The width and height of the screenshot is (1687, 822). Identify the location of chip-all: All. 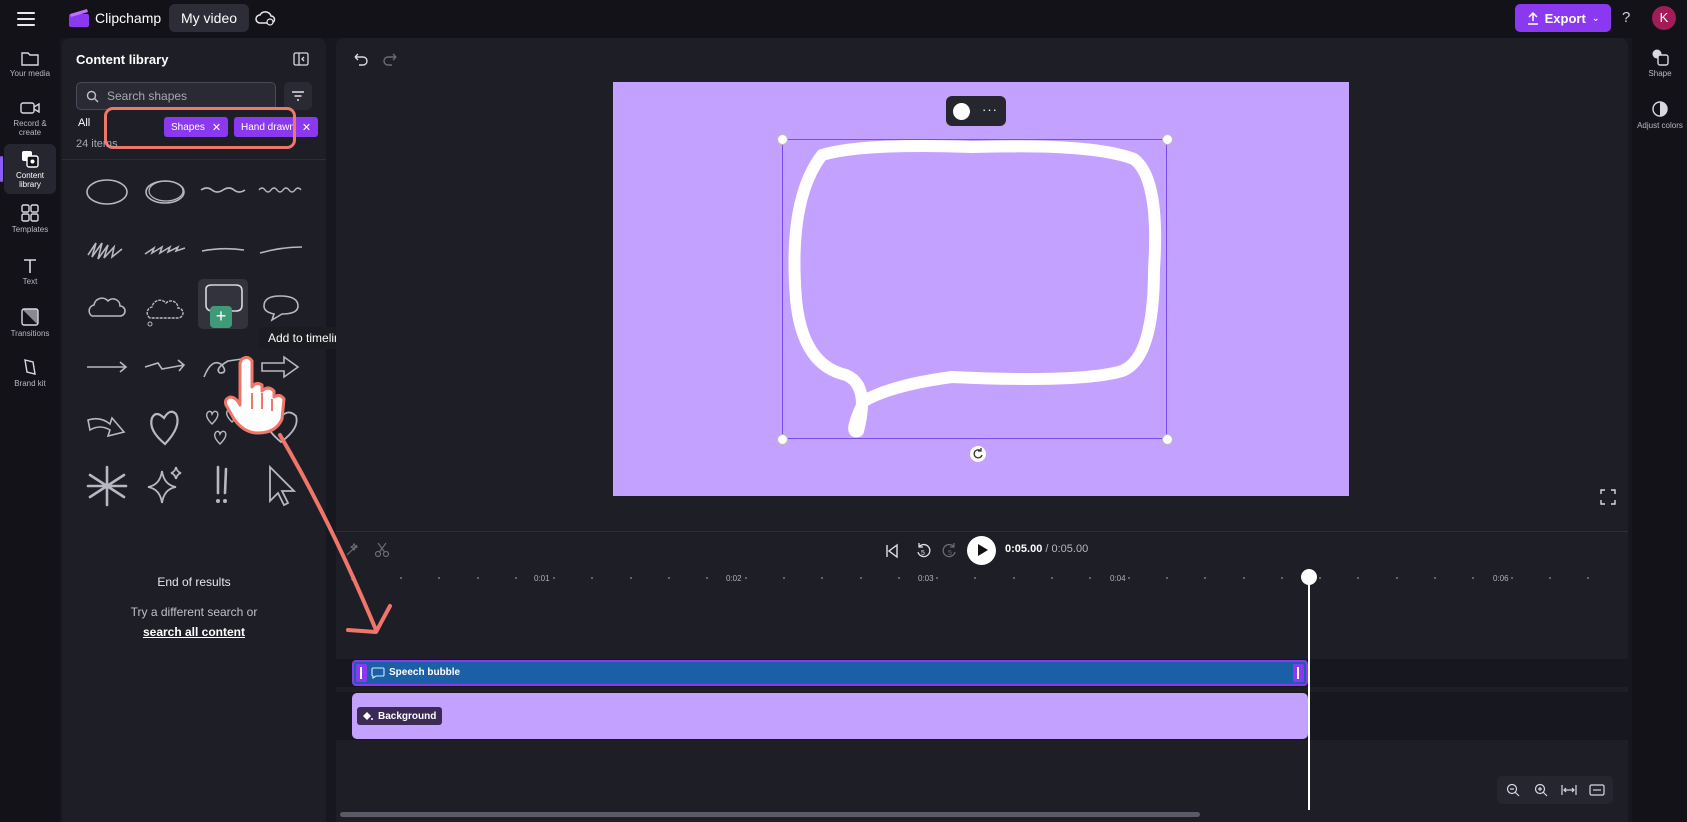
(84, 123).